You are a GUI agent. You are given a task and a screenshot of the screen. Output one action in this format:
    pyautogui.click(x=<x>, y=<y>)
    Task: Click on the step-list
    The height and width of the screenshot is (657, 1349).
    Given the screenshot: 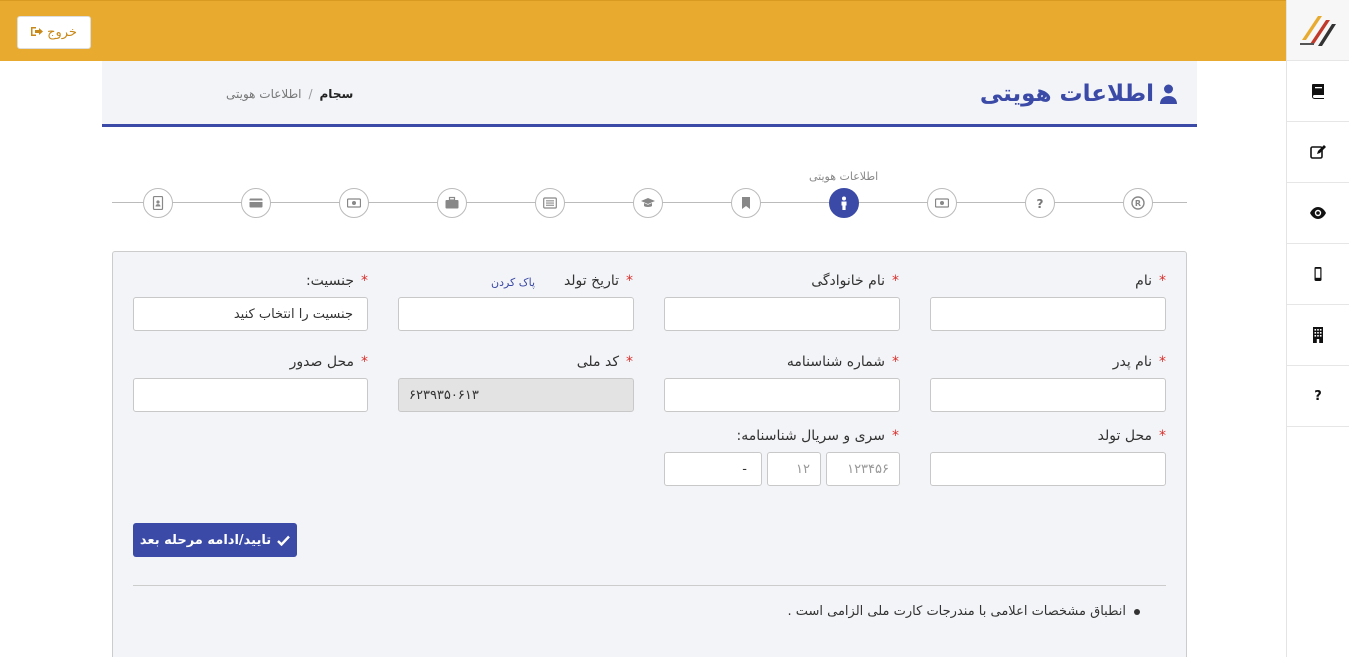 What is the action you would take?
    pyautogui.click(x=550, y=203)
    